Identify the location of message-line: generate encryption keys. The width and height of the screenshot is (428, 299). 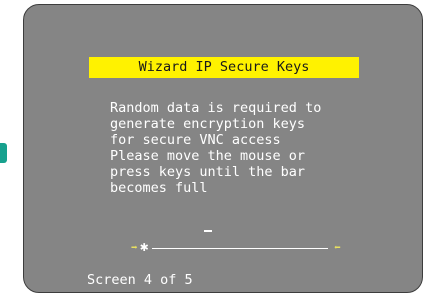
(208, 124).